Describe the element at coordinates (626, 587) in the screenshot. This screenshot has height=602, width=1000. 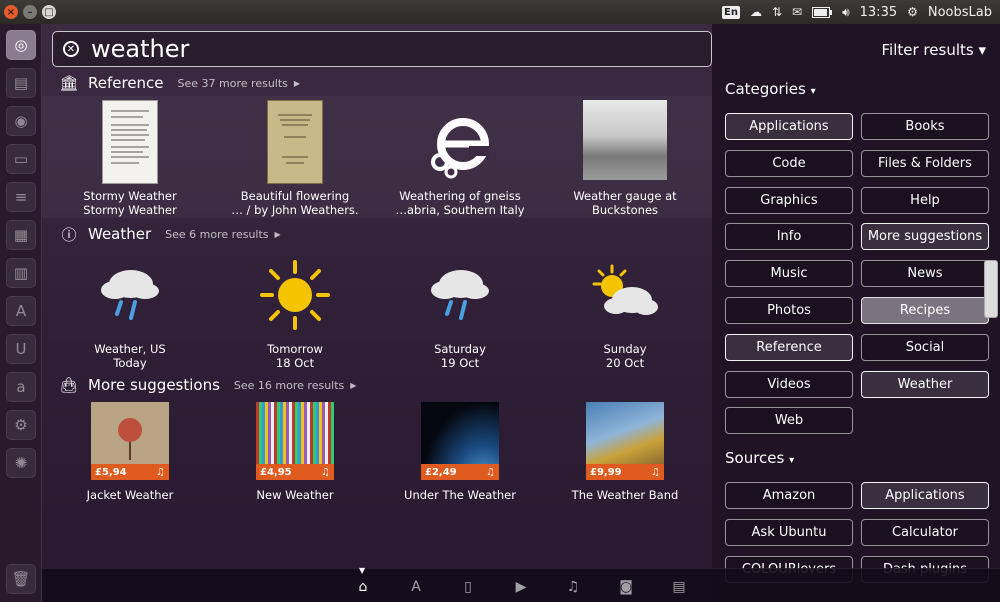
I see `photo-lens-icon: ◙` at that location.